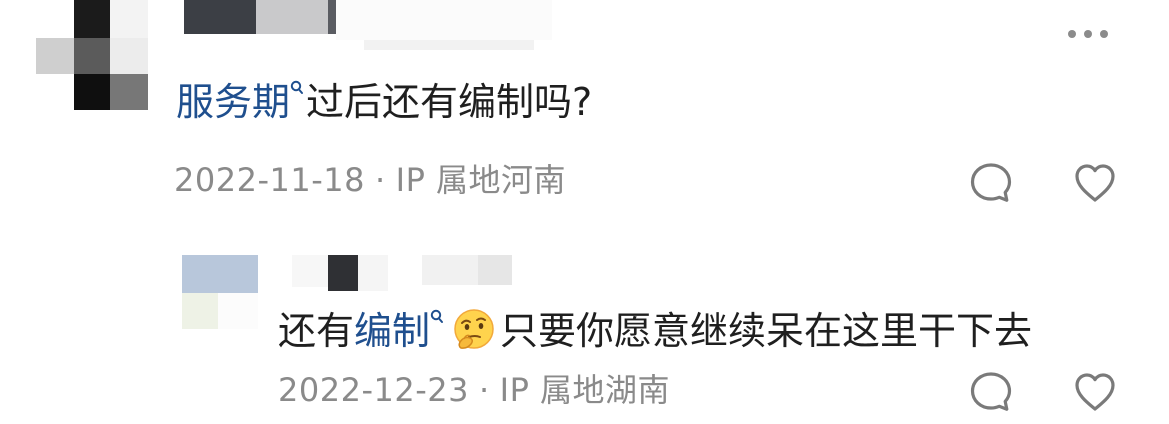  What do you see at coordinates (269, 180) in the screenshot?
I see `comment-date: 2022-11-18` at bounding box center [269, 180].